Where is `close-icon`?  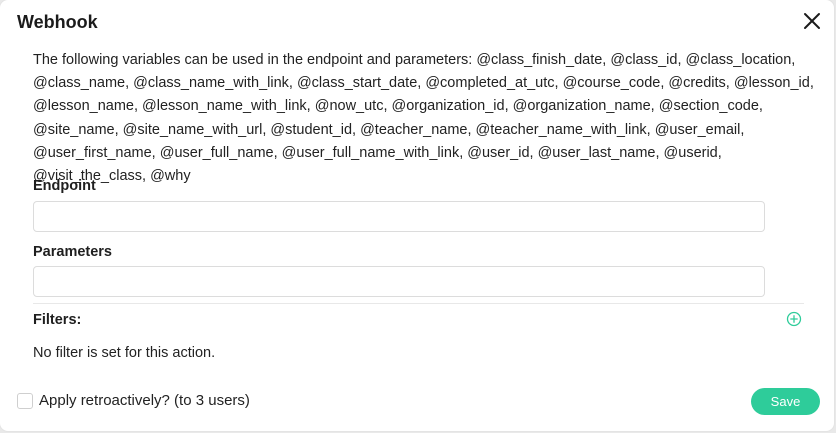
close-icon is located at coordinates (812, 21).